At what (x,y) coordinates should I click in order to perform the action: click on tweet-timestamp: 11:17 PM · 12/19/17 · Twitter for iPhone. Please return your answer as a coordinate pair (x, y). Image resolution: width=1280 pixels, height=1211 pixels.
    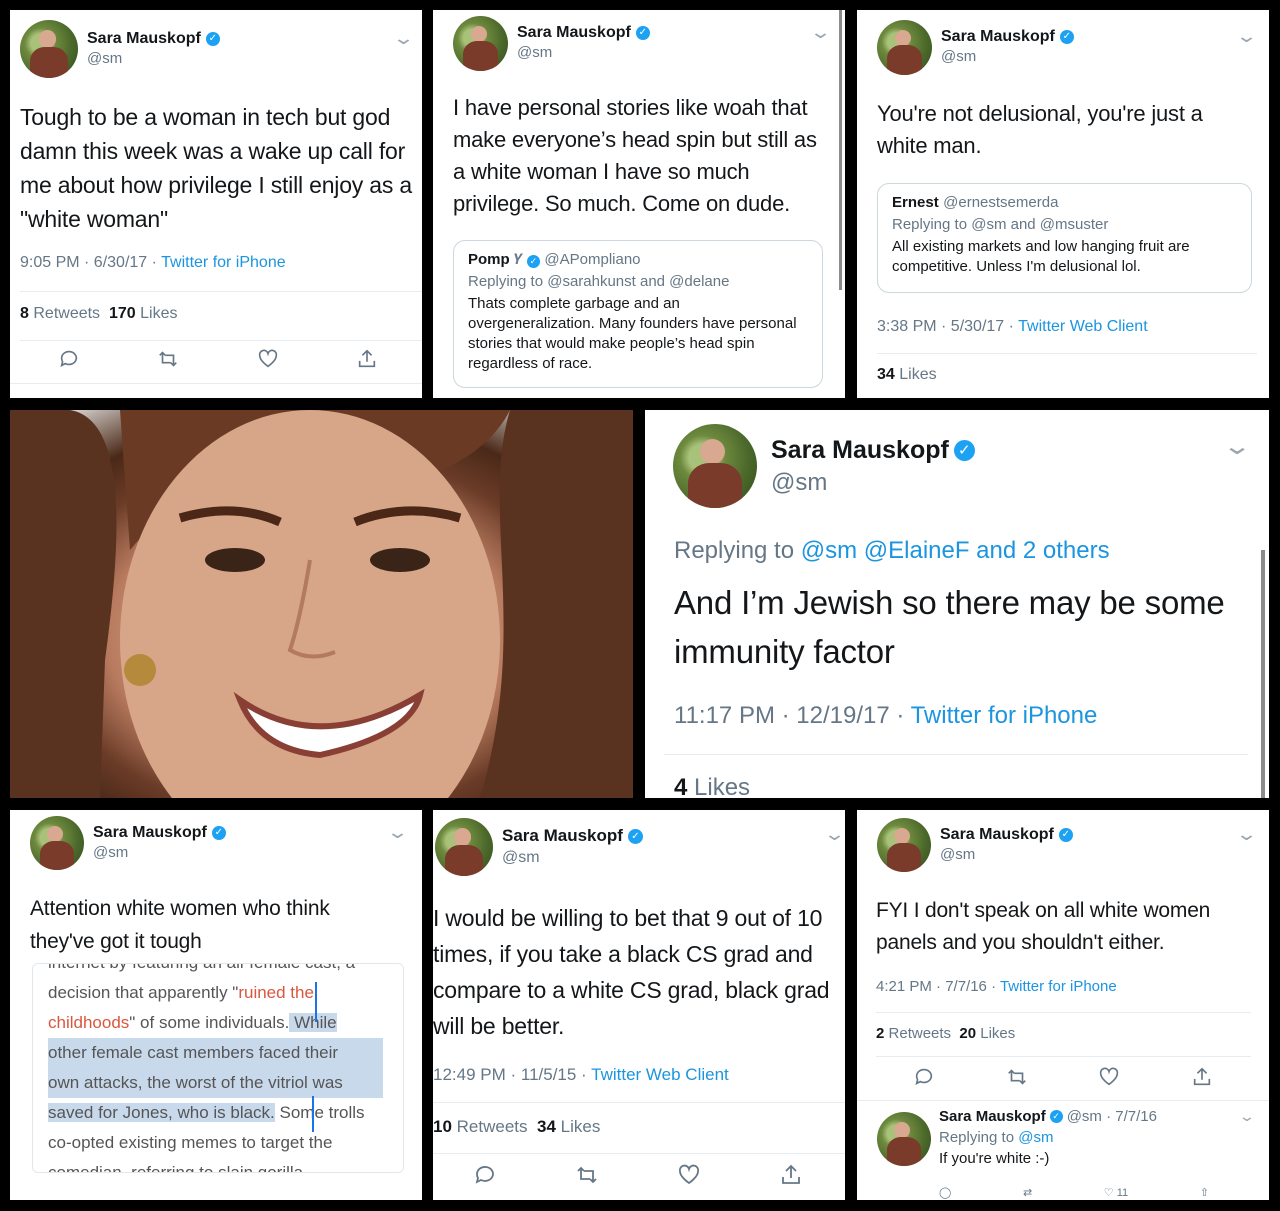
    Looking at the image, I should click on (885, 716).